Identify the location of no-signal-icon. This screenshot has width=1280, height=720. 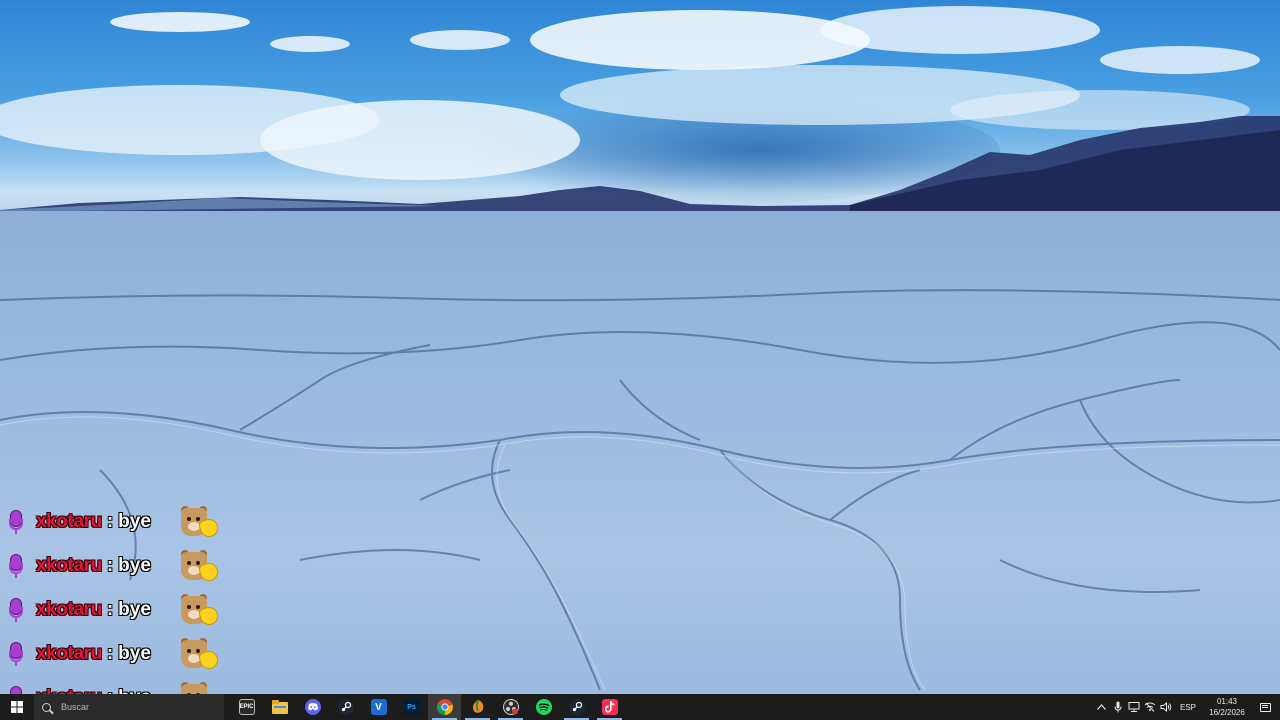
(1150, 707).